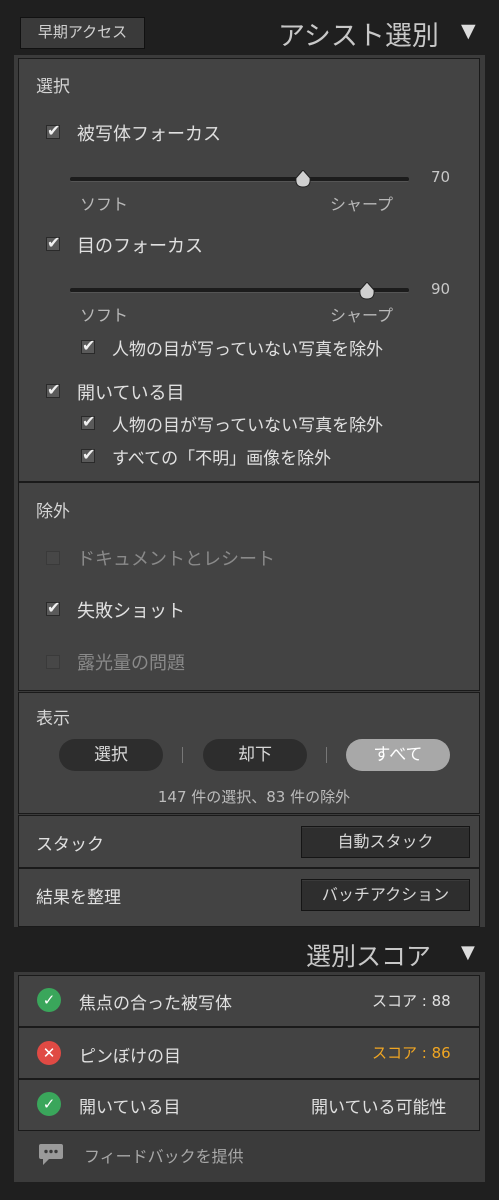  I want to click on open-eyes-checkbox, so click(53, 389).